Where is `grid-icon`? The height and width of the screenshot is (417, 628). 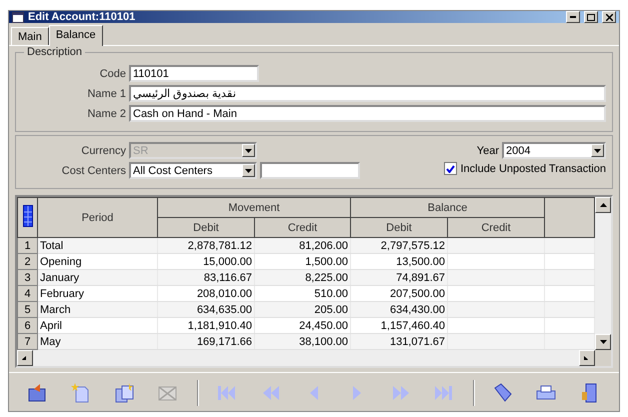 grid-icon is located at coordinates (27, 216).